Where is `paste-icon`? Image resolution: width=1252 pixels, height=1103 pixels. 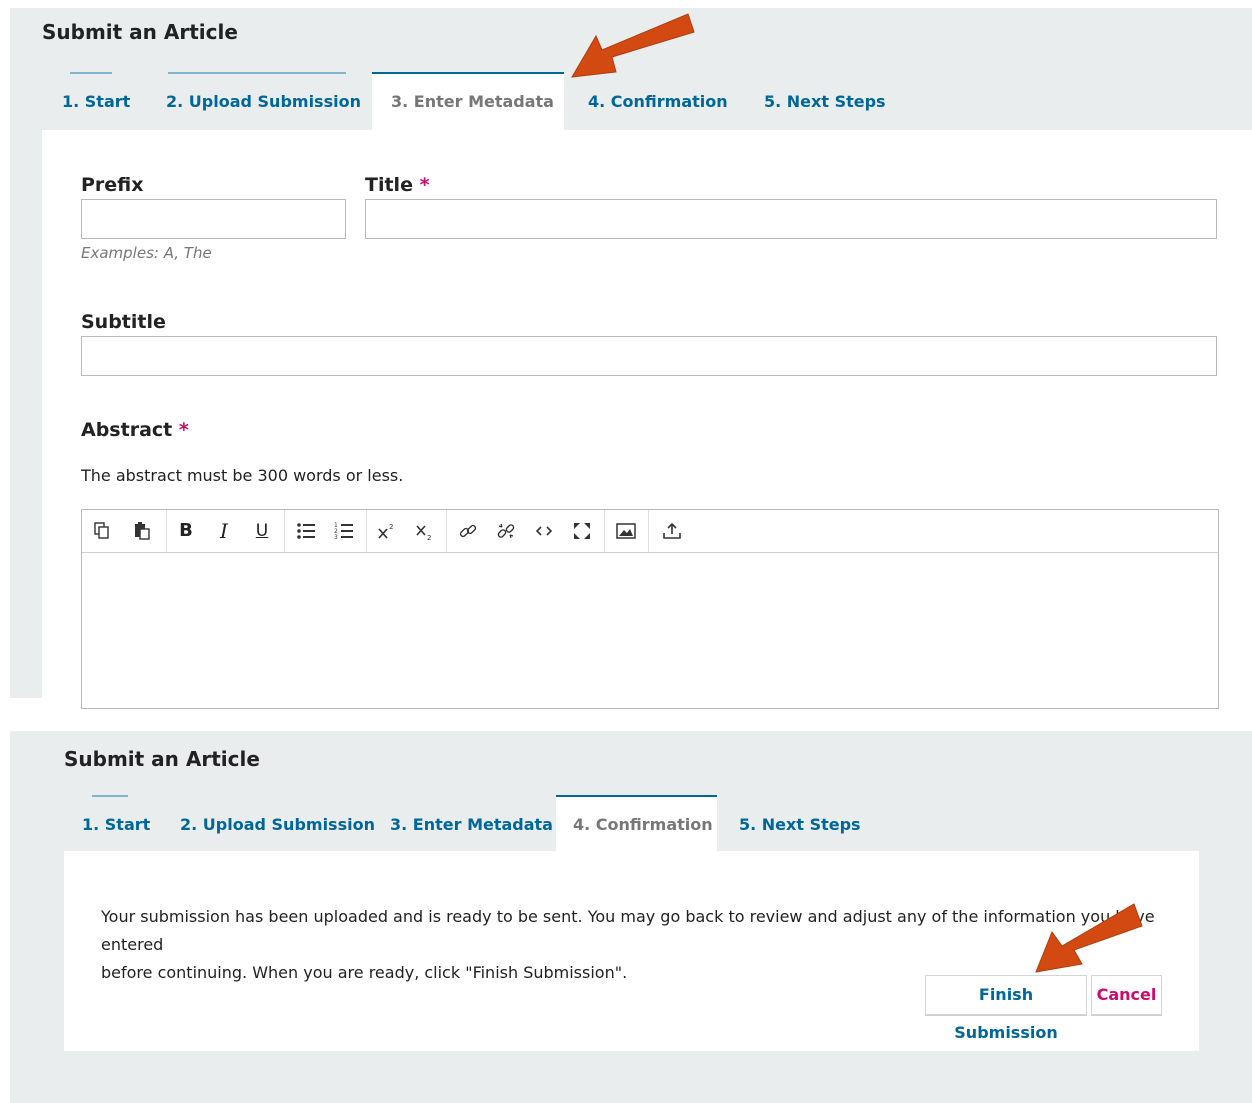 paste-icon is located at coordinates (142, 531).